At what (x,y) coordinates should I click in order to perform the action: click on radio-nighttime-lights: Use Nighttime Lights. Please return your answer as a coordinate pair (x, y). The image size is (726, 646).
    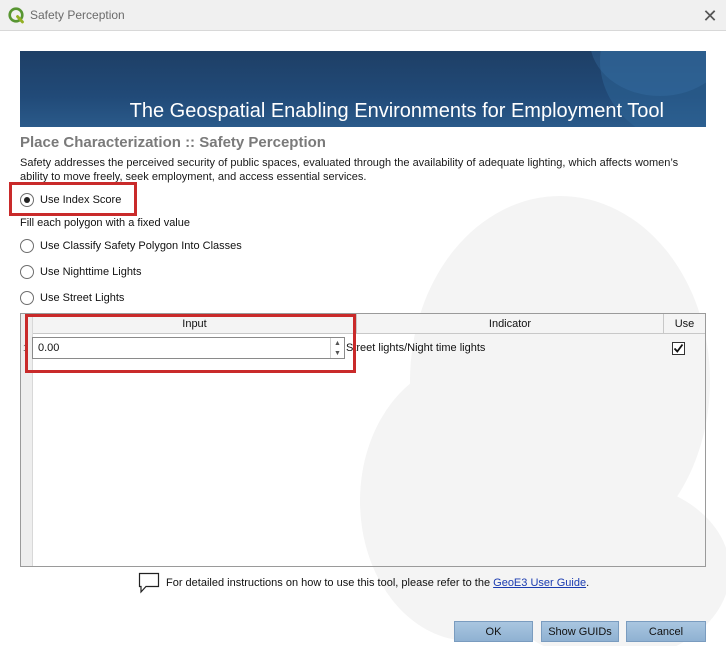
    Looking at the image, I should click on (81, 272).